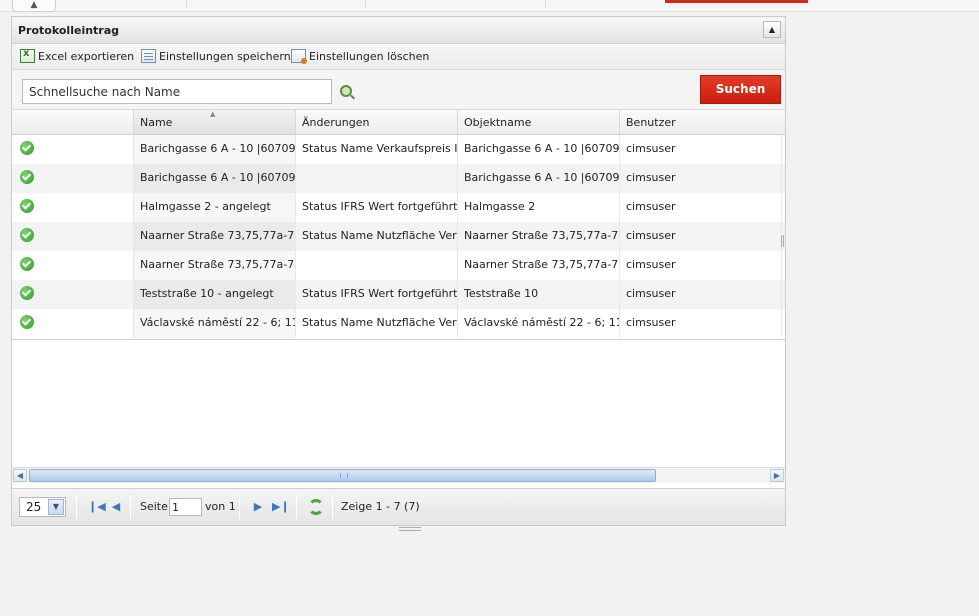 Image resolution: width=979 pixels, height=616 pixels. I want to click on horizontal-scrollbar: ◀ ▶, so click(398, 475).